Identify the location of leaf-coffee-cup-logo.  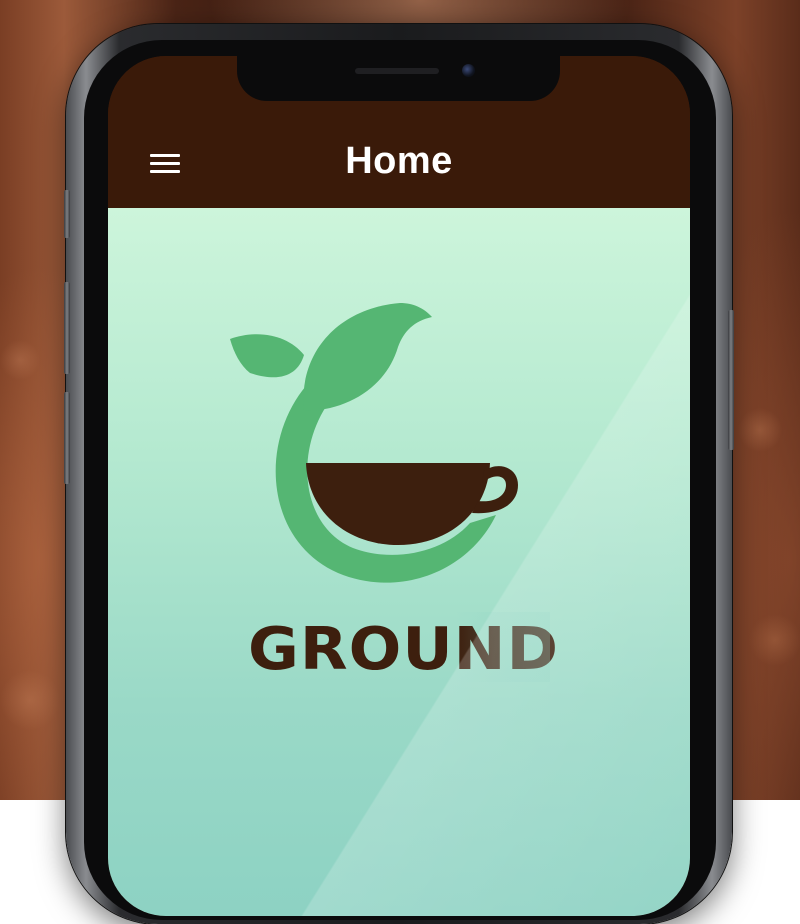
(374, 443).